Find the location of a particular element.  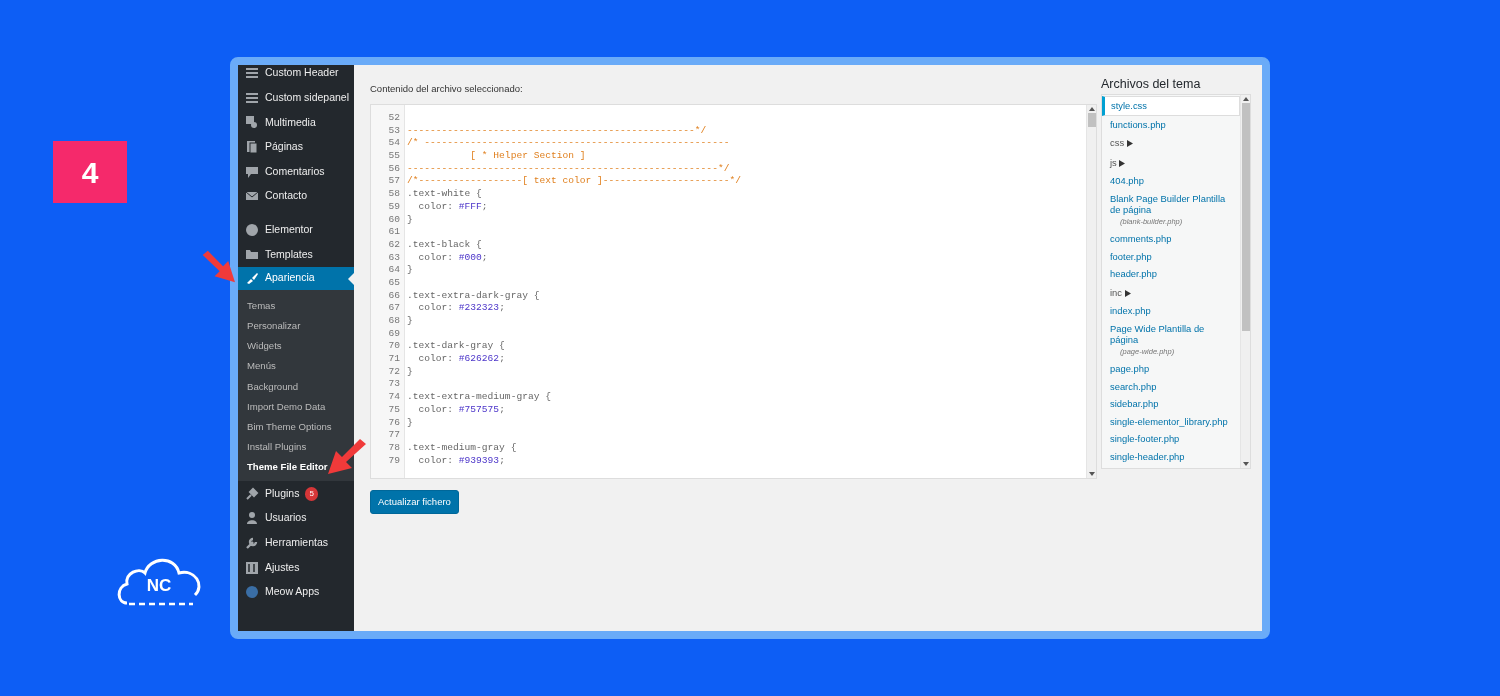

menu-item: Herramientas is located at coordinates (296, 543).